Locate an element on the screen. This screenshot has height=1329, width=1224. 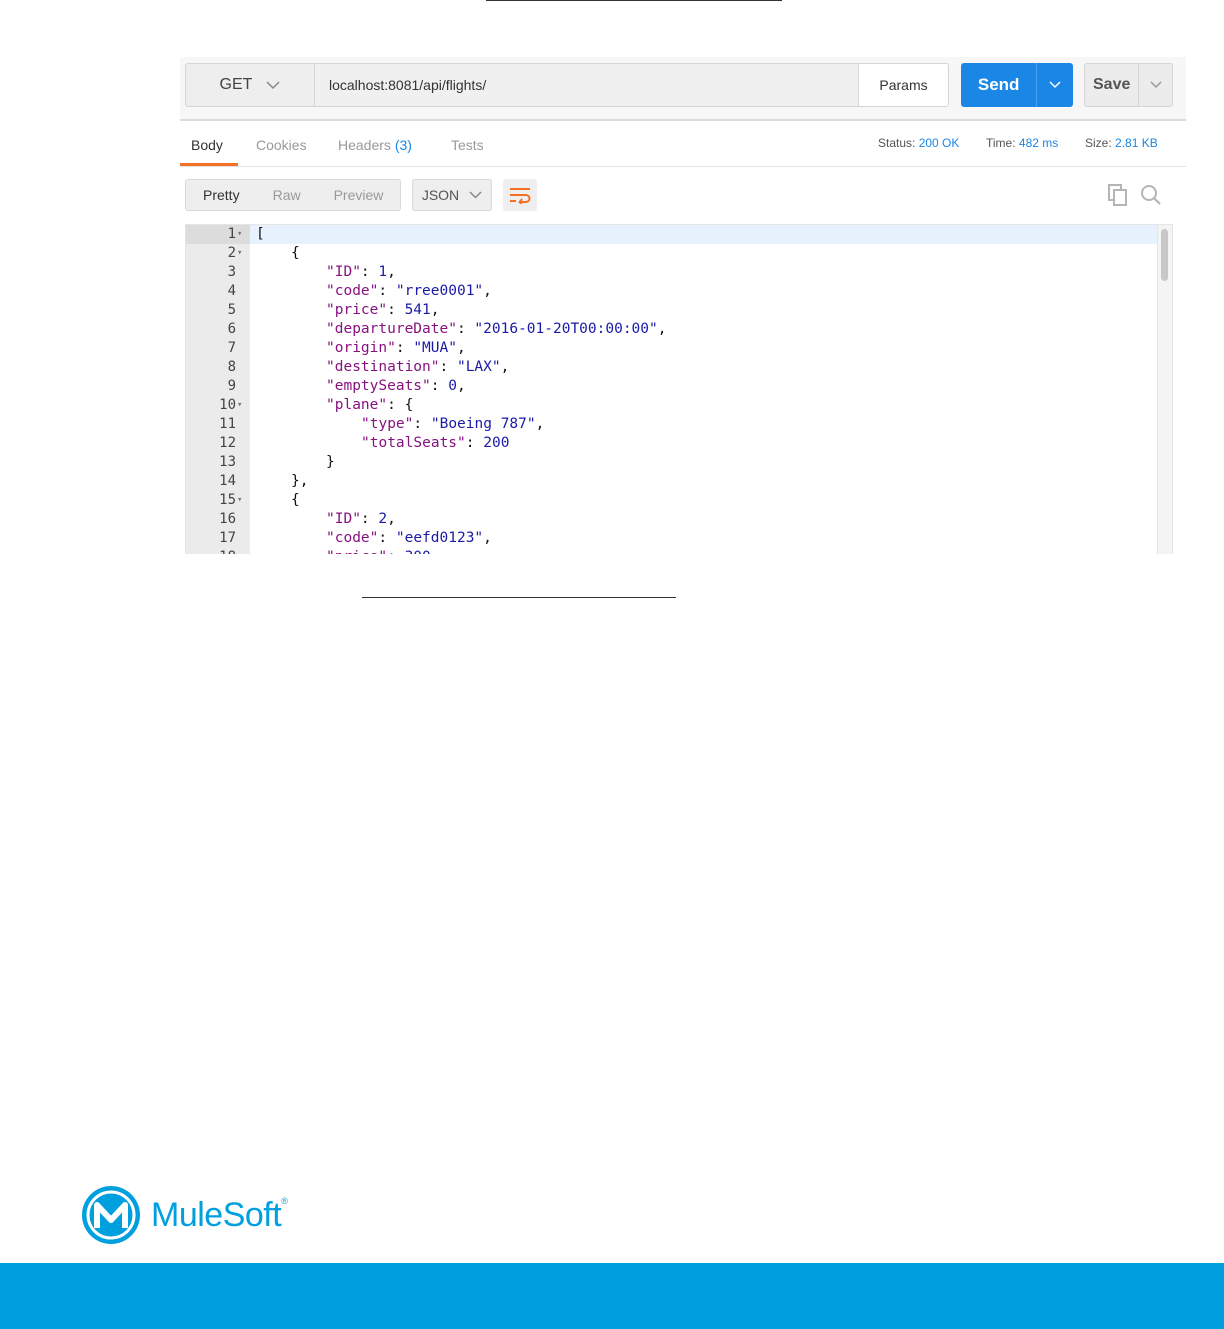
code-line: 6 "departureDate": "2016-01-20T00:00:00", is located at coordinates (693, 329).